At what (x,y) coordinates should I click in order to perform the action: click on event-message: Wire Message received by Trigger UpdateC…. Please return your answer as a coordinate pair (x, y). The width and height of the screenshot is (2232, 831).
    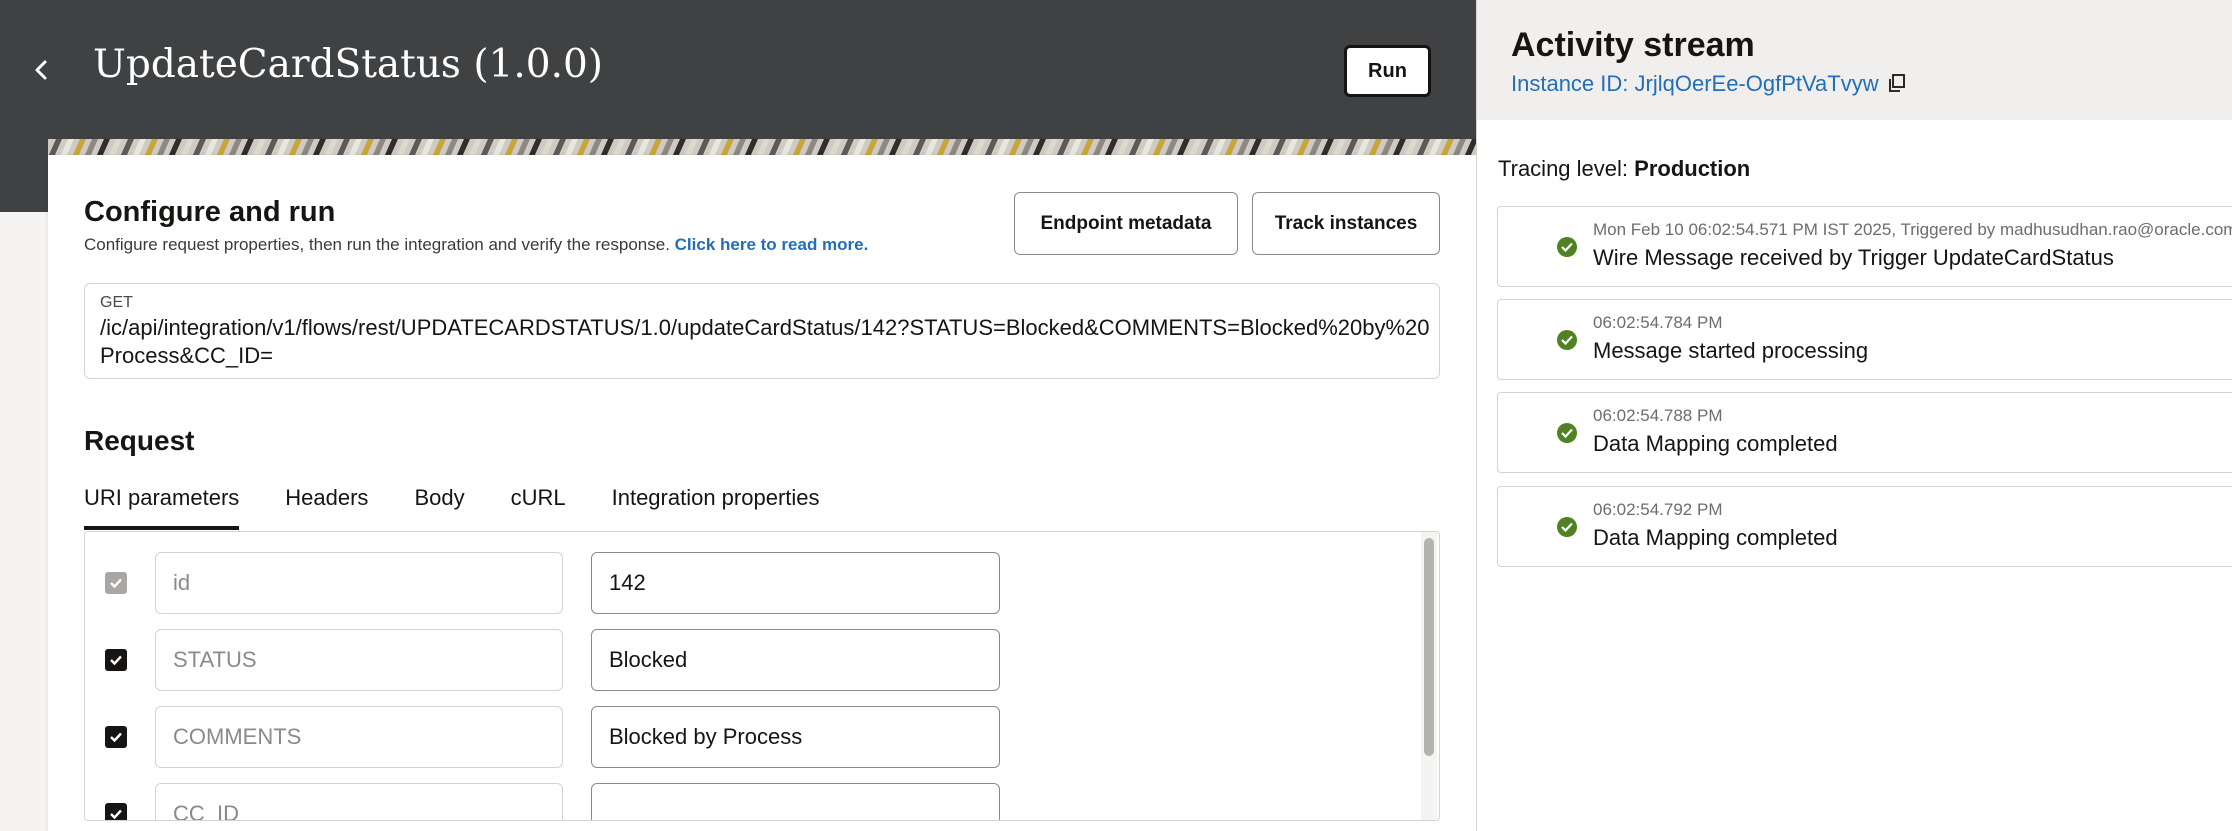
    Looking at the image, I should click on (1853, 257).